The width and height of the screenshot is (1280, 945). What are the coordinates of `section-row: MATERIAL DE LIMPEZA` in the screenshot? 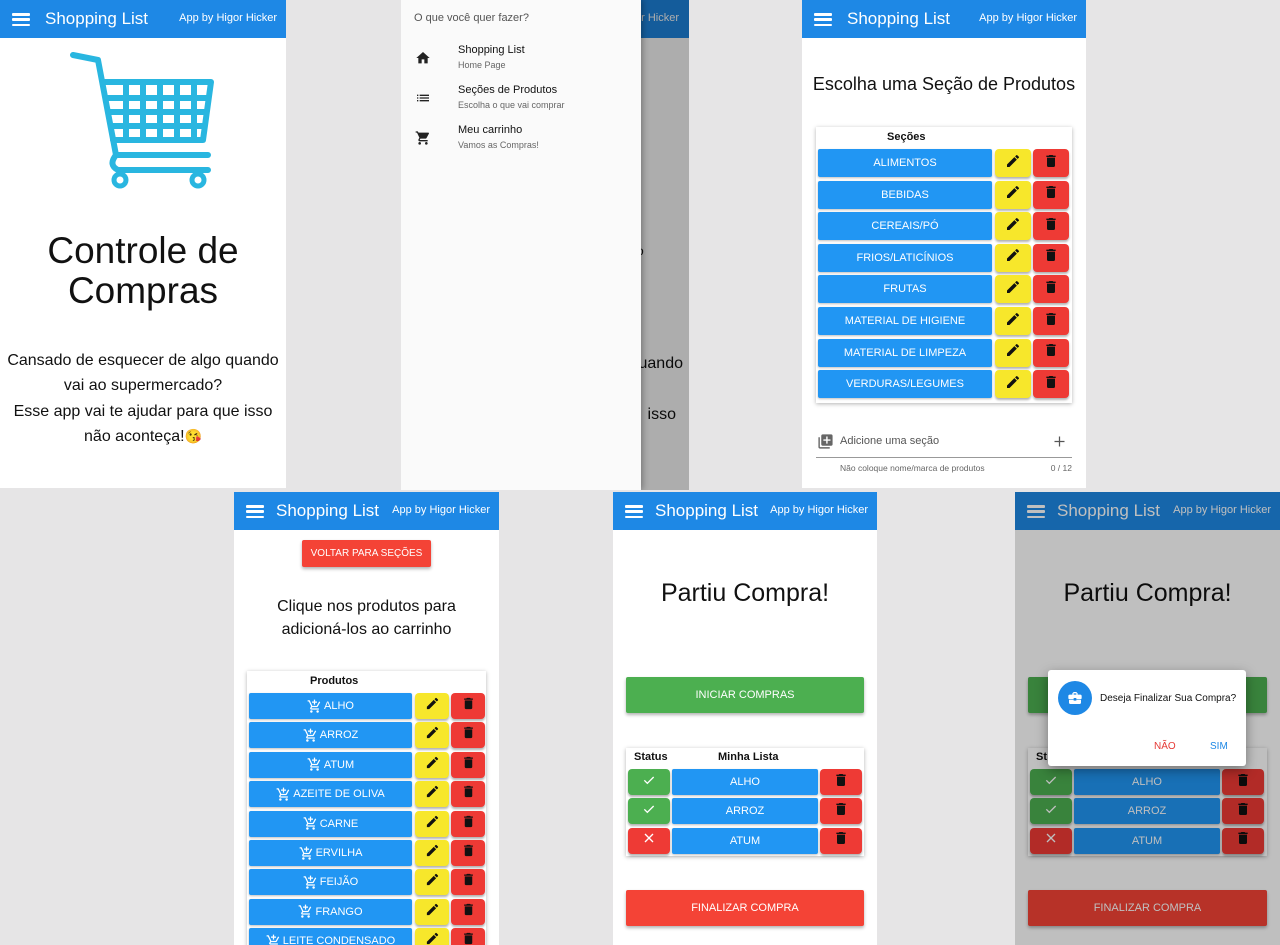 It's located at (943, 352).